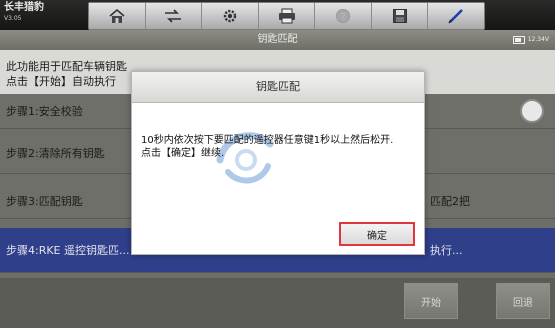 The width and height of the screenshot is (555, 328). What do you see at coordinates (267, 147) in the screenshot?
I see `dialog-message: 10秒内依次按下要匹配的遥控器任意键1秒以上然后松开. 点击【确定】继续.` at bounding box center [267, 147].